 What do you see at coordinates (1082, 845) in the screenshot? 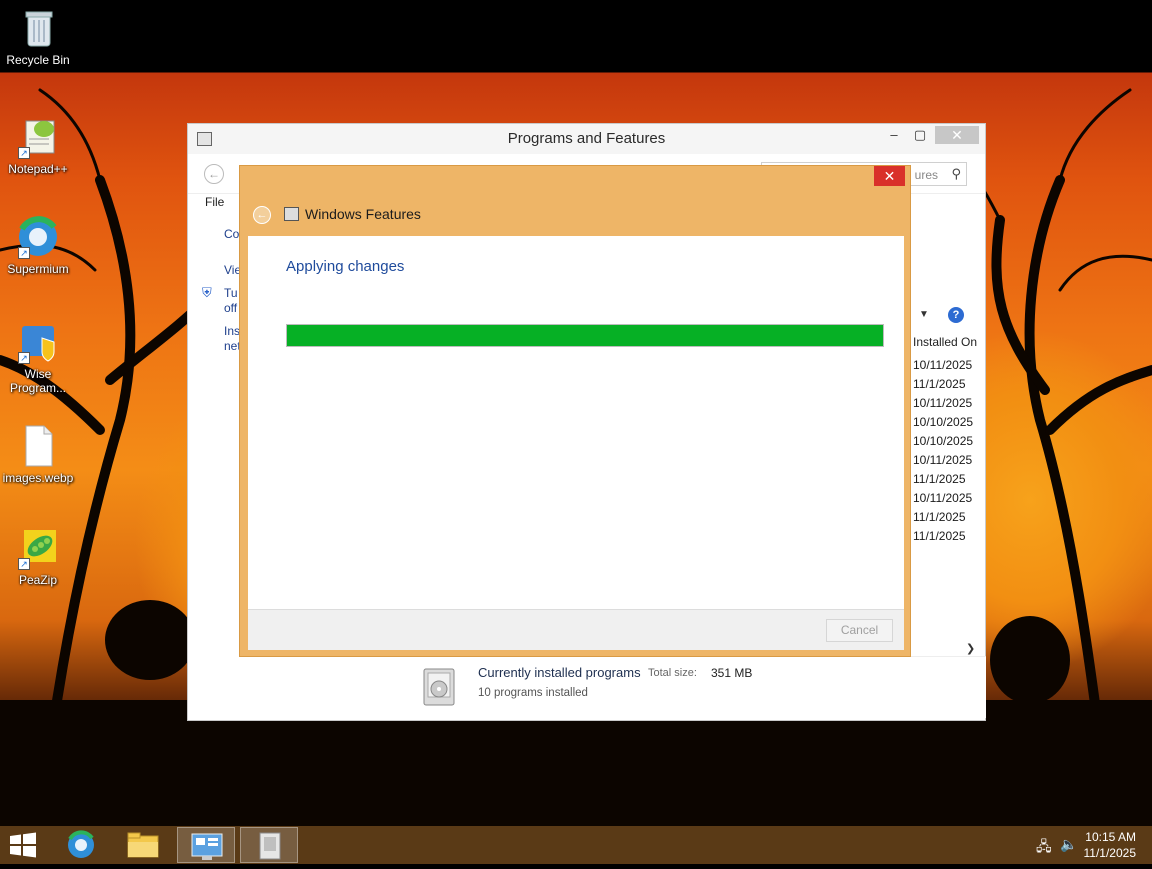
I see `system-tray: 🖧 🔈 10:15 AM 11/1/2025` at bounding box center [1082, 845].